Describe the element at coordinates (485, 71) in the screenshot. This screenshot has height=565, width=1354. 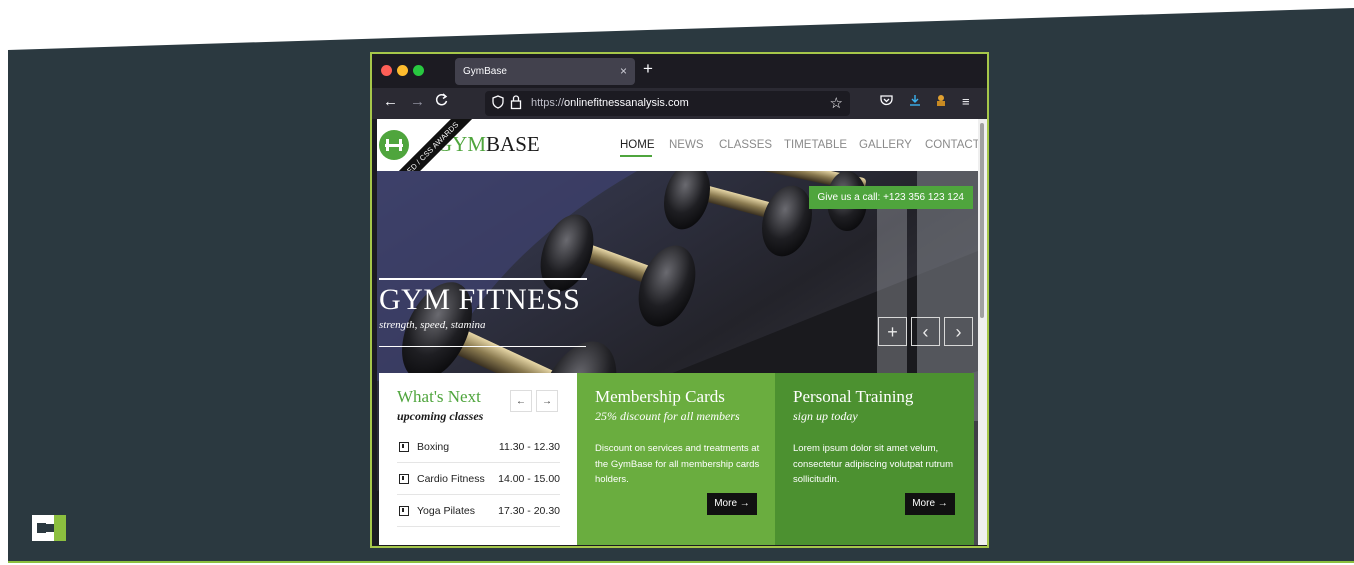
I see `tab-title: GymBase` at that location.